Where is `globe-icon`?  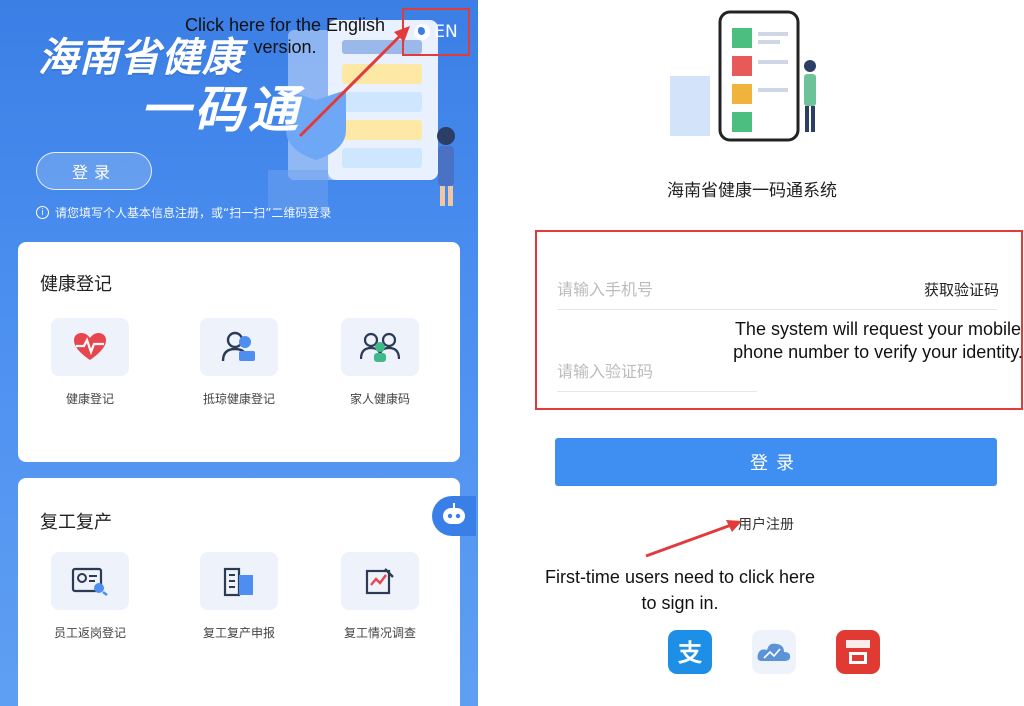 globe-icon is located at coordinates (422, 32).